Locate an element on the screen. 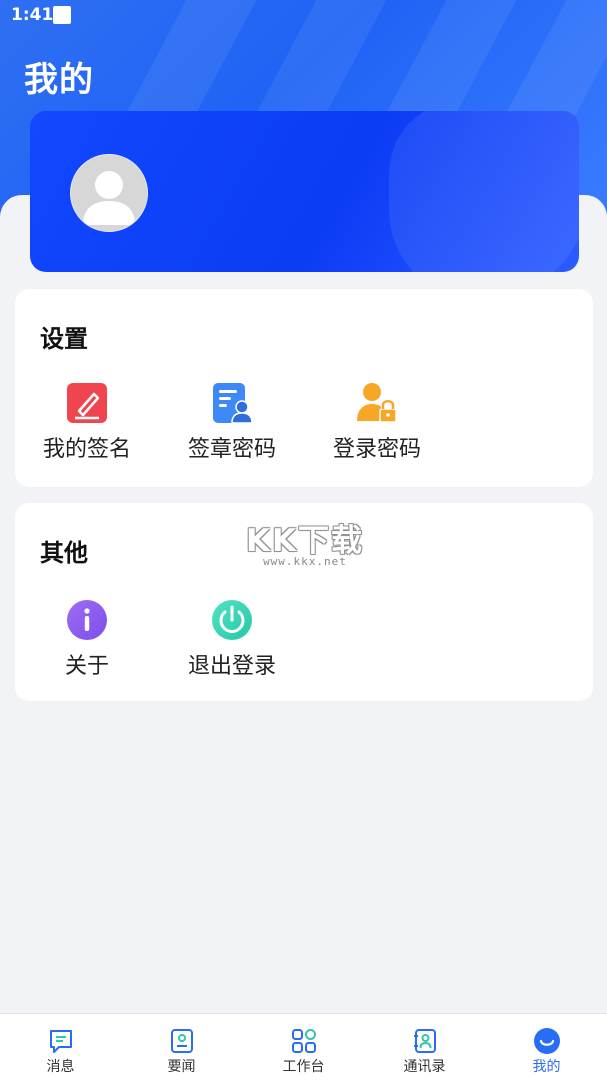 This screenshot has height=1081, width=607. tab-workbench-label: 工作台 is located at coordinates (303, 1067).